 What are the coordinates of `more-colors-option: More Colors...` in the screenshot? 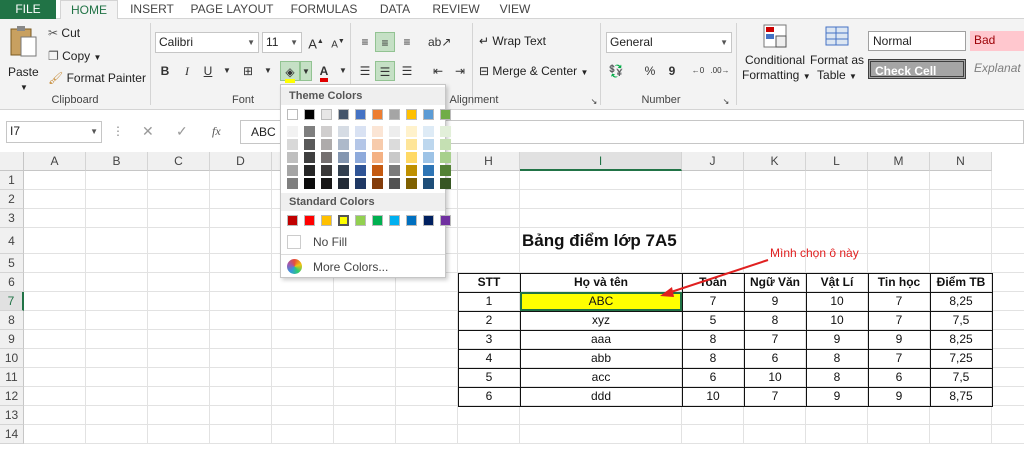 It's located at (363, 267).